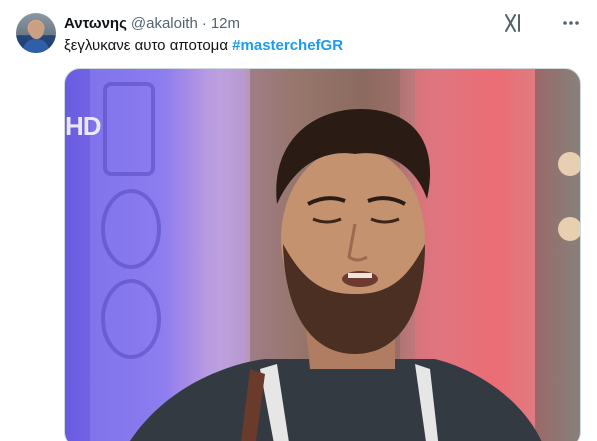 The image size is (597, 441). What do you see at coordinates (36, 46) in the screenshot?
I see `avatar-shirt` at bounding box center [36, 46].